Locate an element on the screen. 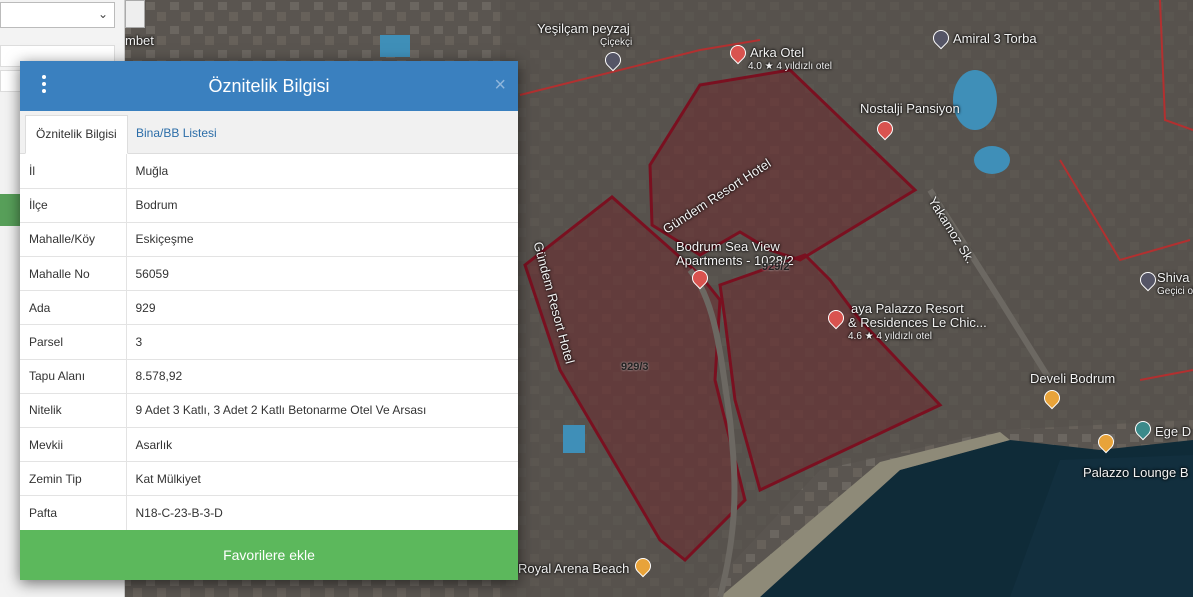 This screenshot has height=597, width=1193. map-label-bodrum-sea-view: Bodrum Sea View is located at coordinates (728, 246).